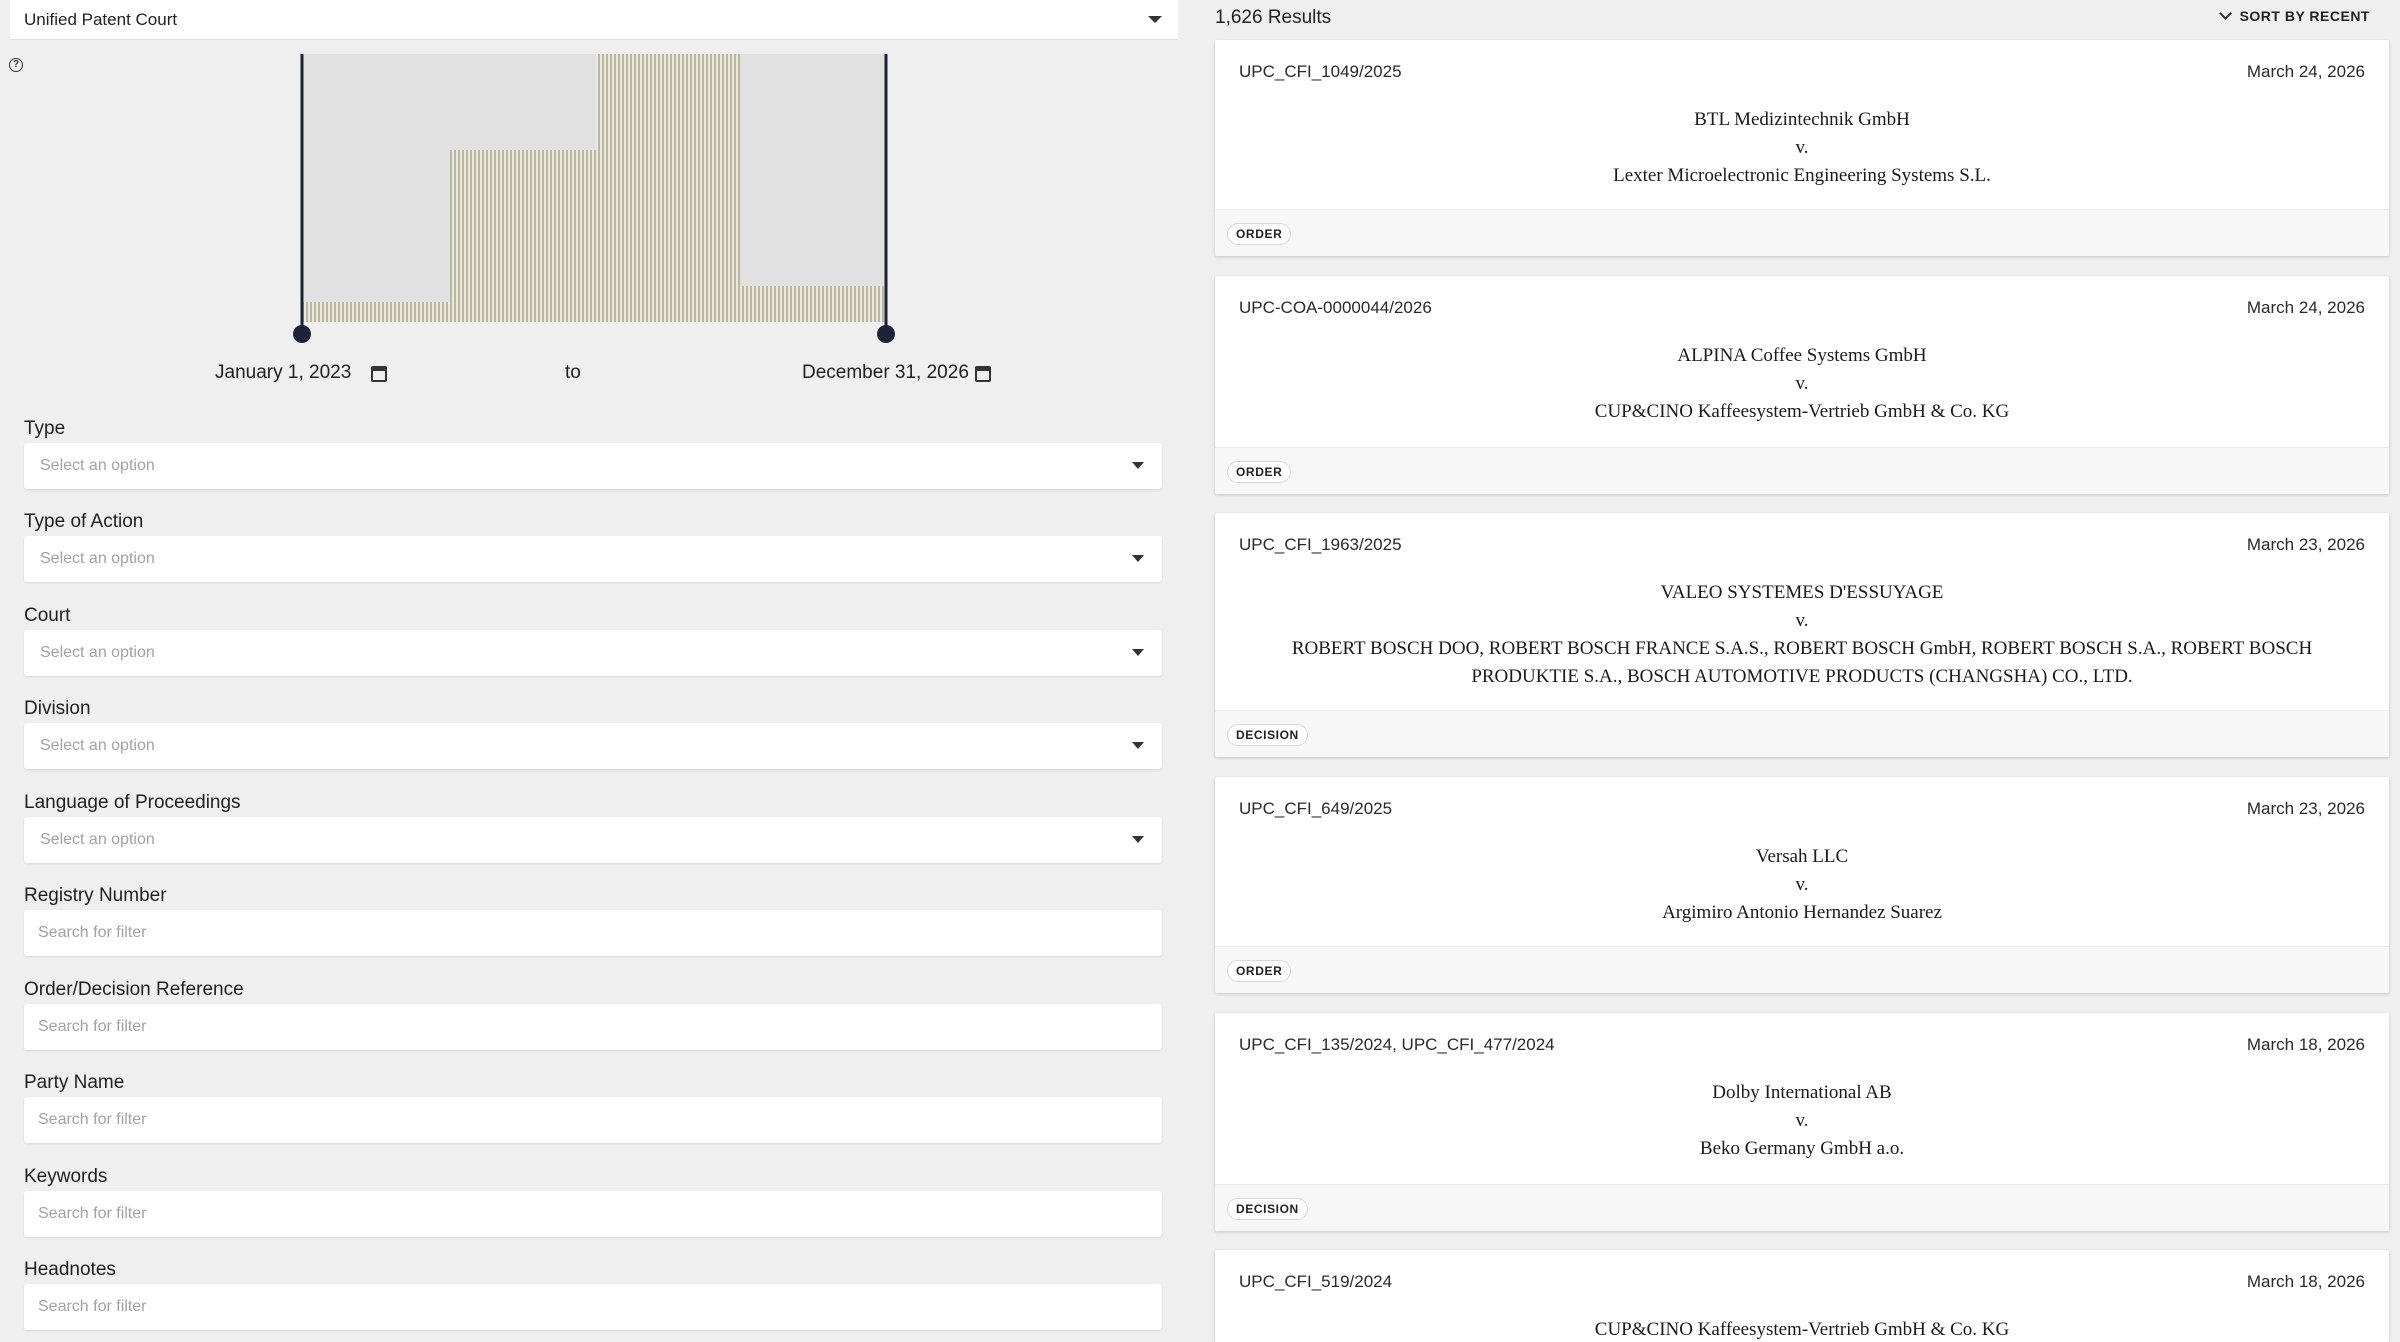 The width and height of the screenshot is (2400, 1342). What do you see at coordinates (95, 895) in the screenshot?
I see `registry-number-label: Registry Number` at bounding box center [95, 895].